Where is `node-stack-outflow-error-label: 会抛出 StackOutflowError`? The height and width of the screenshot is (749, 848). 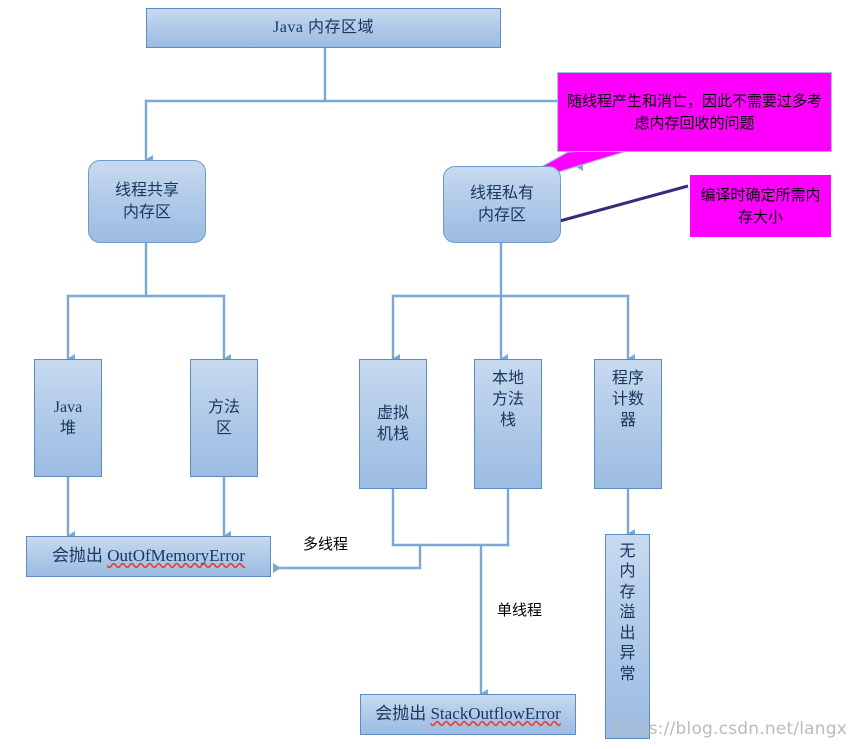
node-stack-outflow-error-label: 会抛出 StackOutflowError is located at coordinates (468, 714).